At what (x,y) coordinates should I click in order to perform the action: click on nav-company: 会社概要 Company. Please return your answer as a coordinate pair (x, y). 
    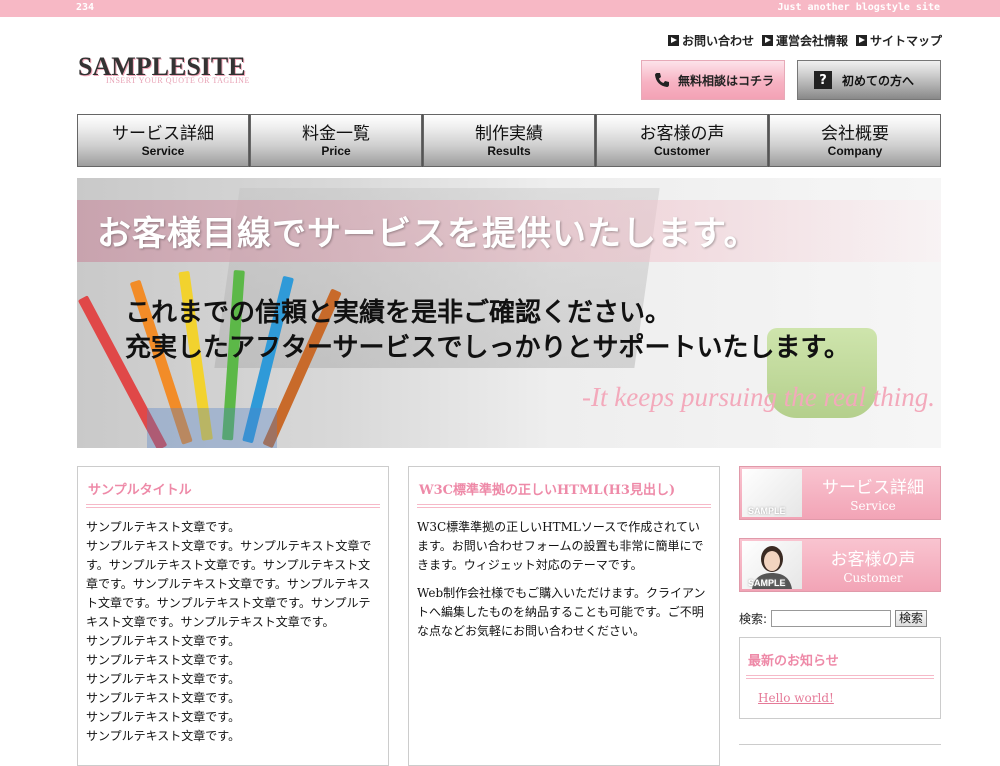
    Looking at the image, I should click on (855, 140).